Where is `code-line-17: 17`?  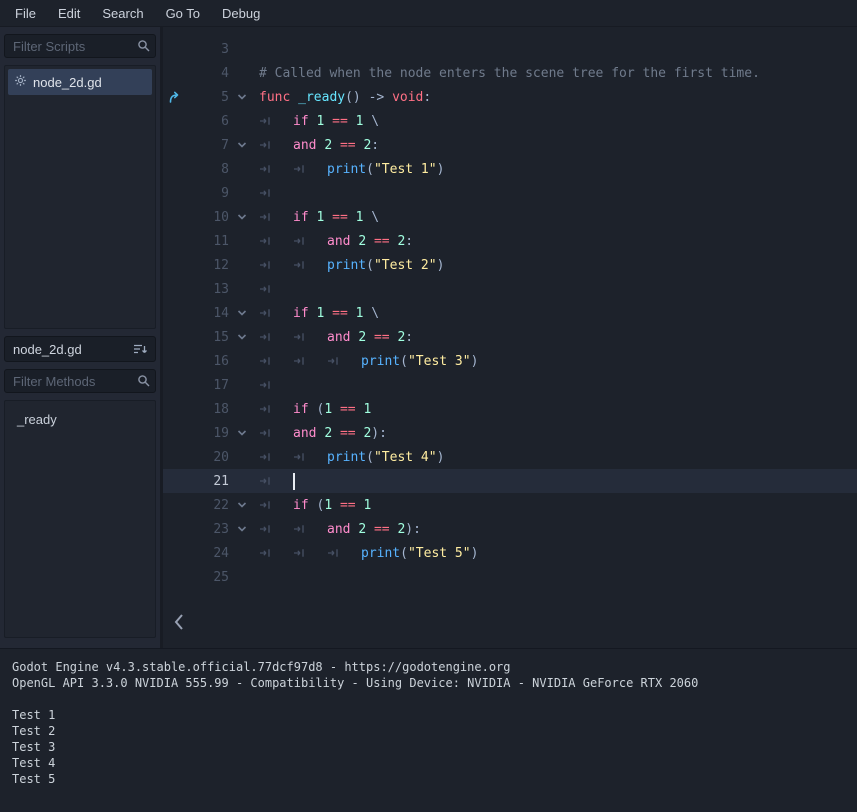
code-line-17: 17 is located at coordinates (510, 385).